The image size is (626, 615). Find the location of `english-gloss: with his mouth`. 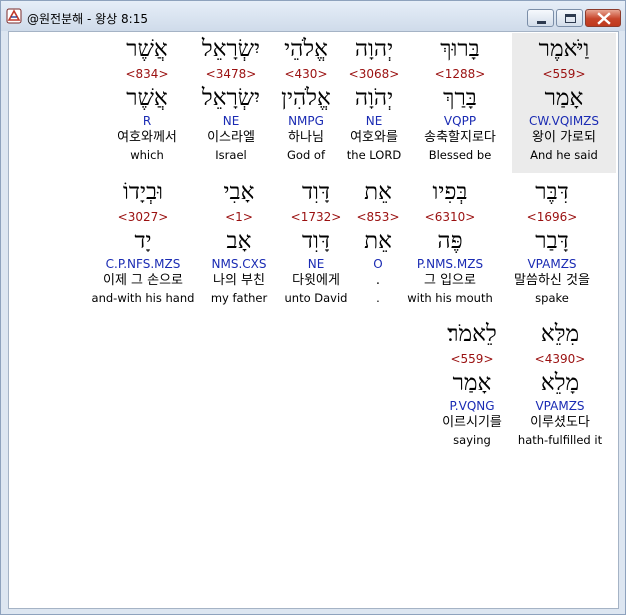

english-gloss: with his mouth is located at coordinates (450, 298).